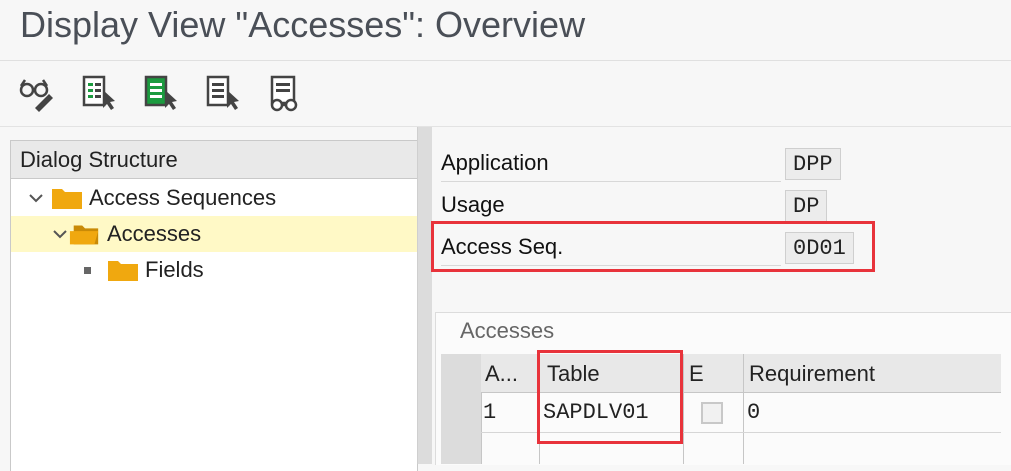 Image resolution: width=1011 pixels, height=471 pixels. Describe the element at coordinates (712, 413) in the screenshot. I see `cell-exclusive-checkbox` at that location.